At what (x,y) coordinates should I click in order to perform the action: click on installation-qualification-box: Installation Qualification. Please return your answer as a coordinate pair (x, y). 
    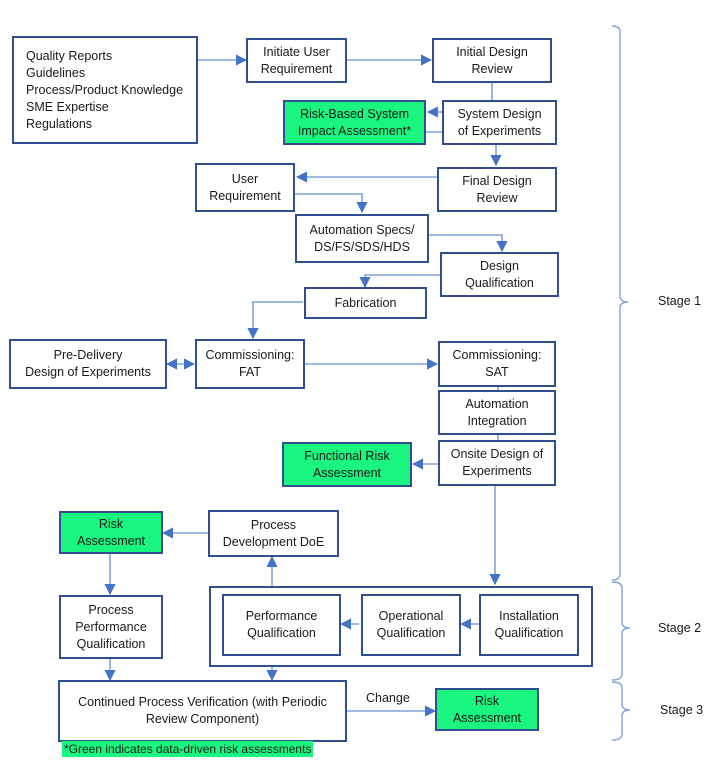
    Looking at the image, I should click on (529, 625).